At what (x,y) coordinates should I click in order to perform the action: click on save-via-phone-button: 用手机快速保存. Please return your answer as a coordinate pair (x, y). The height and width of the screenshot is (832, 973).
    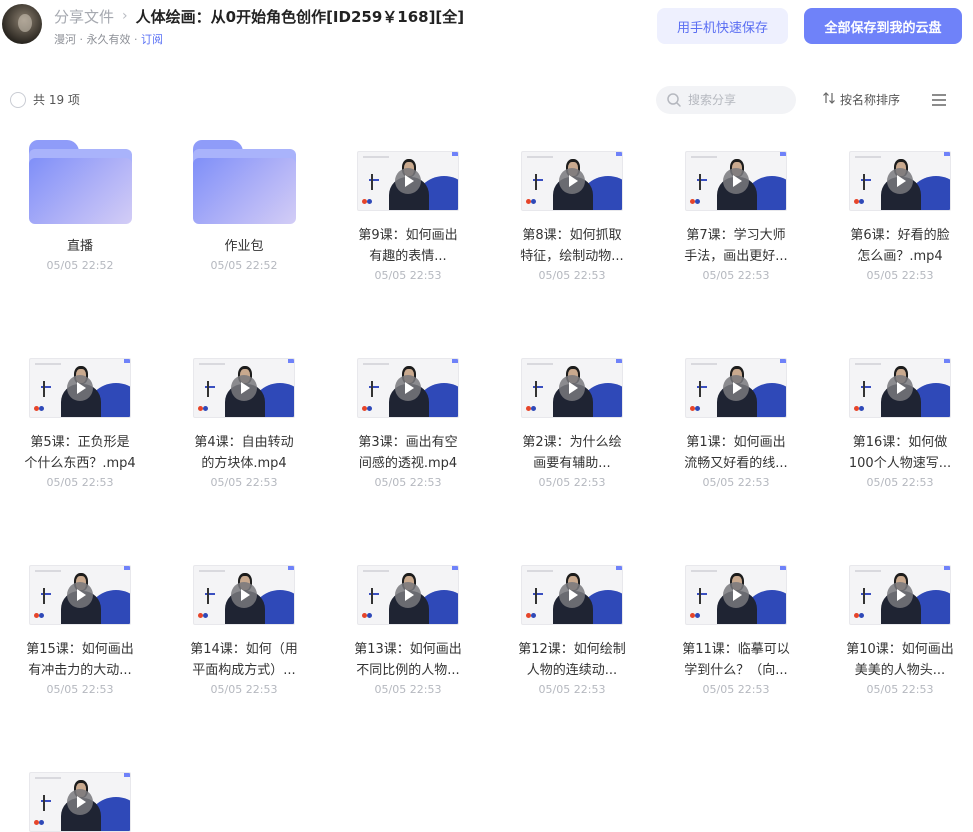
    Looking at the image, I should click on (722, 26).